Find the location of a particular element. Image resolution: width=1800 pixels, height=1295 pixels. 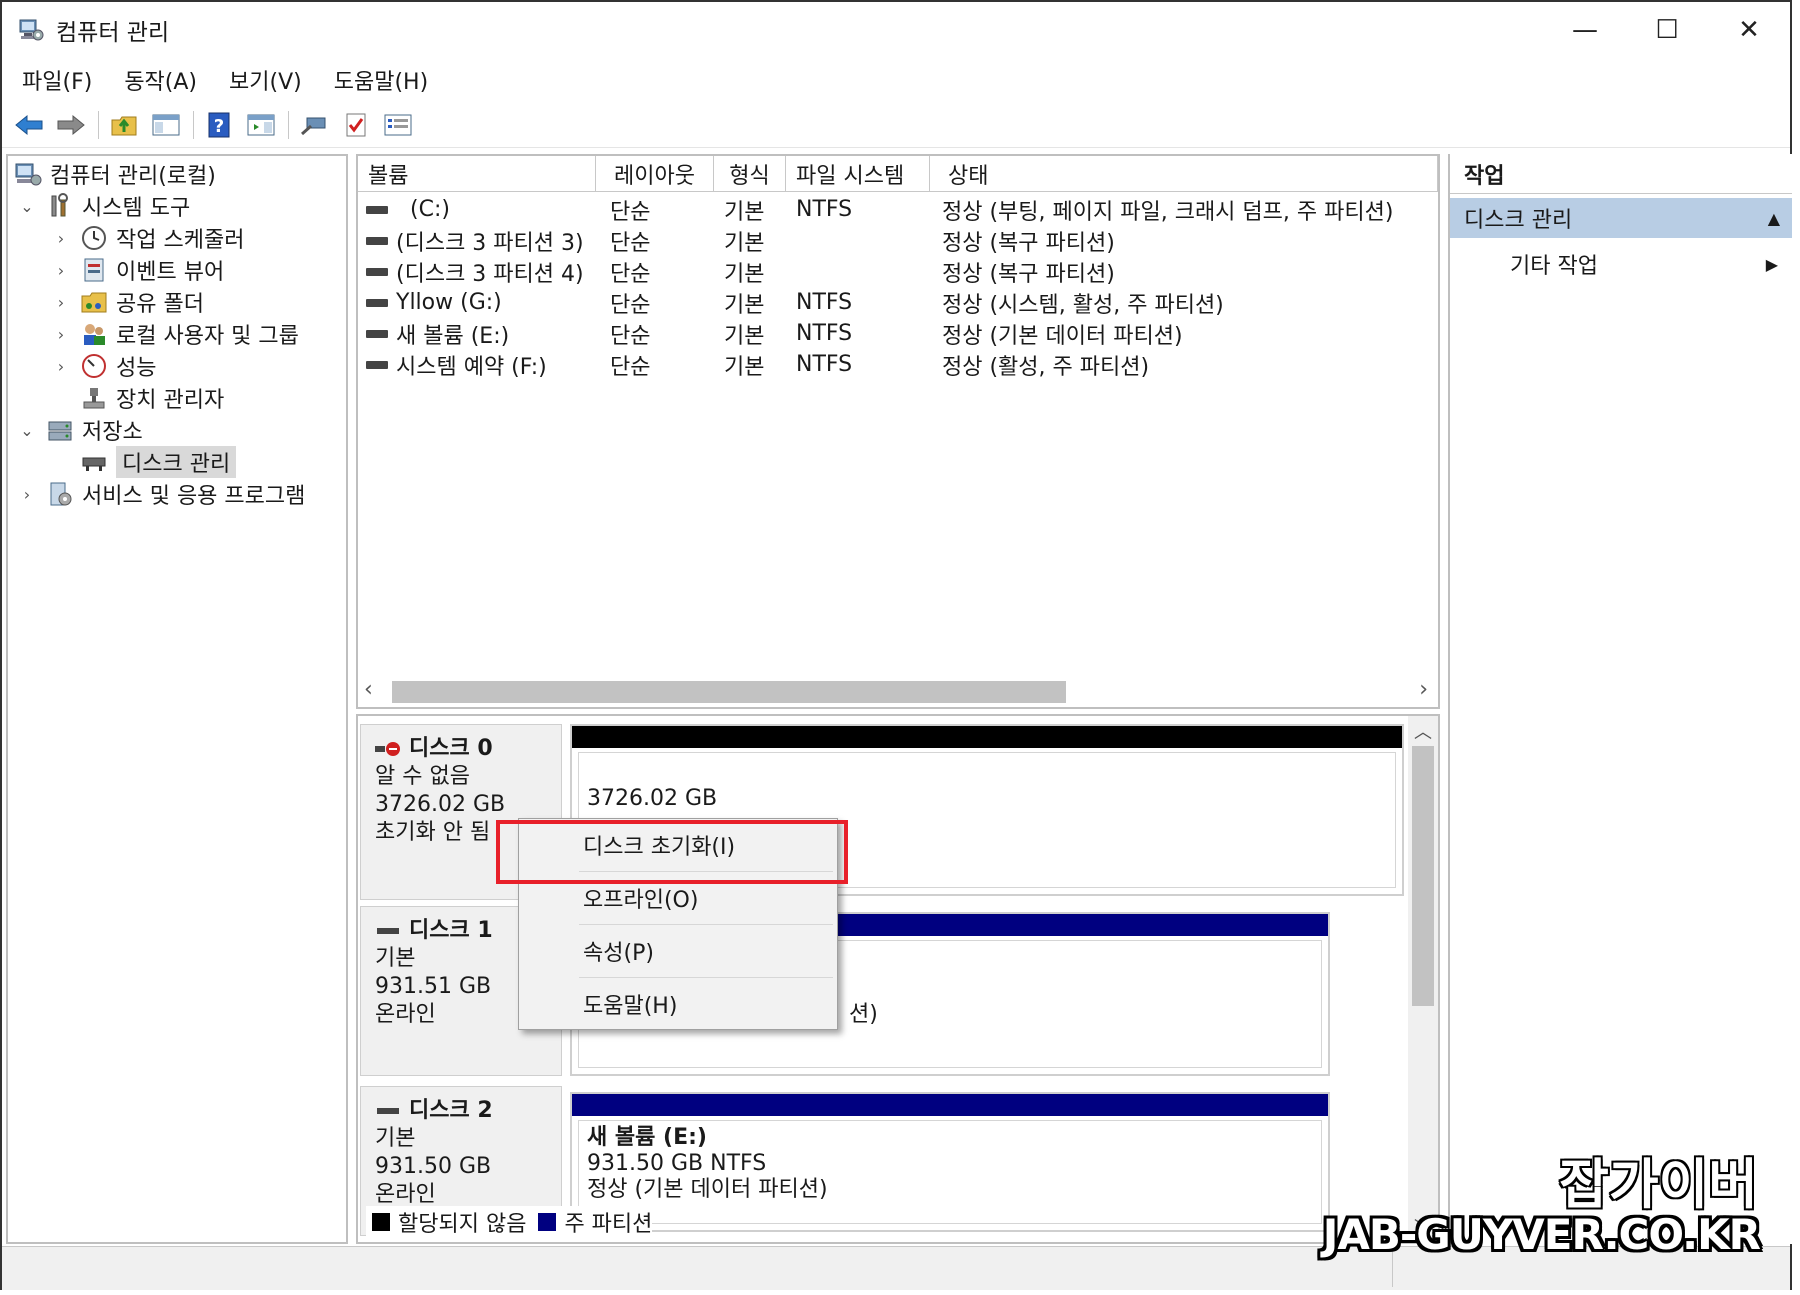

tree-item-computer-management-local: 컴퓨터 관리(로컬) is located at coordinates (115, 174).